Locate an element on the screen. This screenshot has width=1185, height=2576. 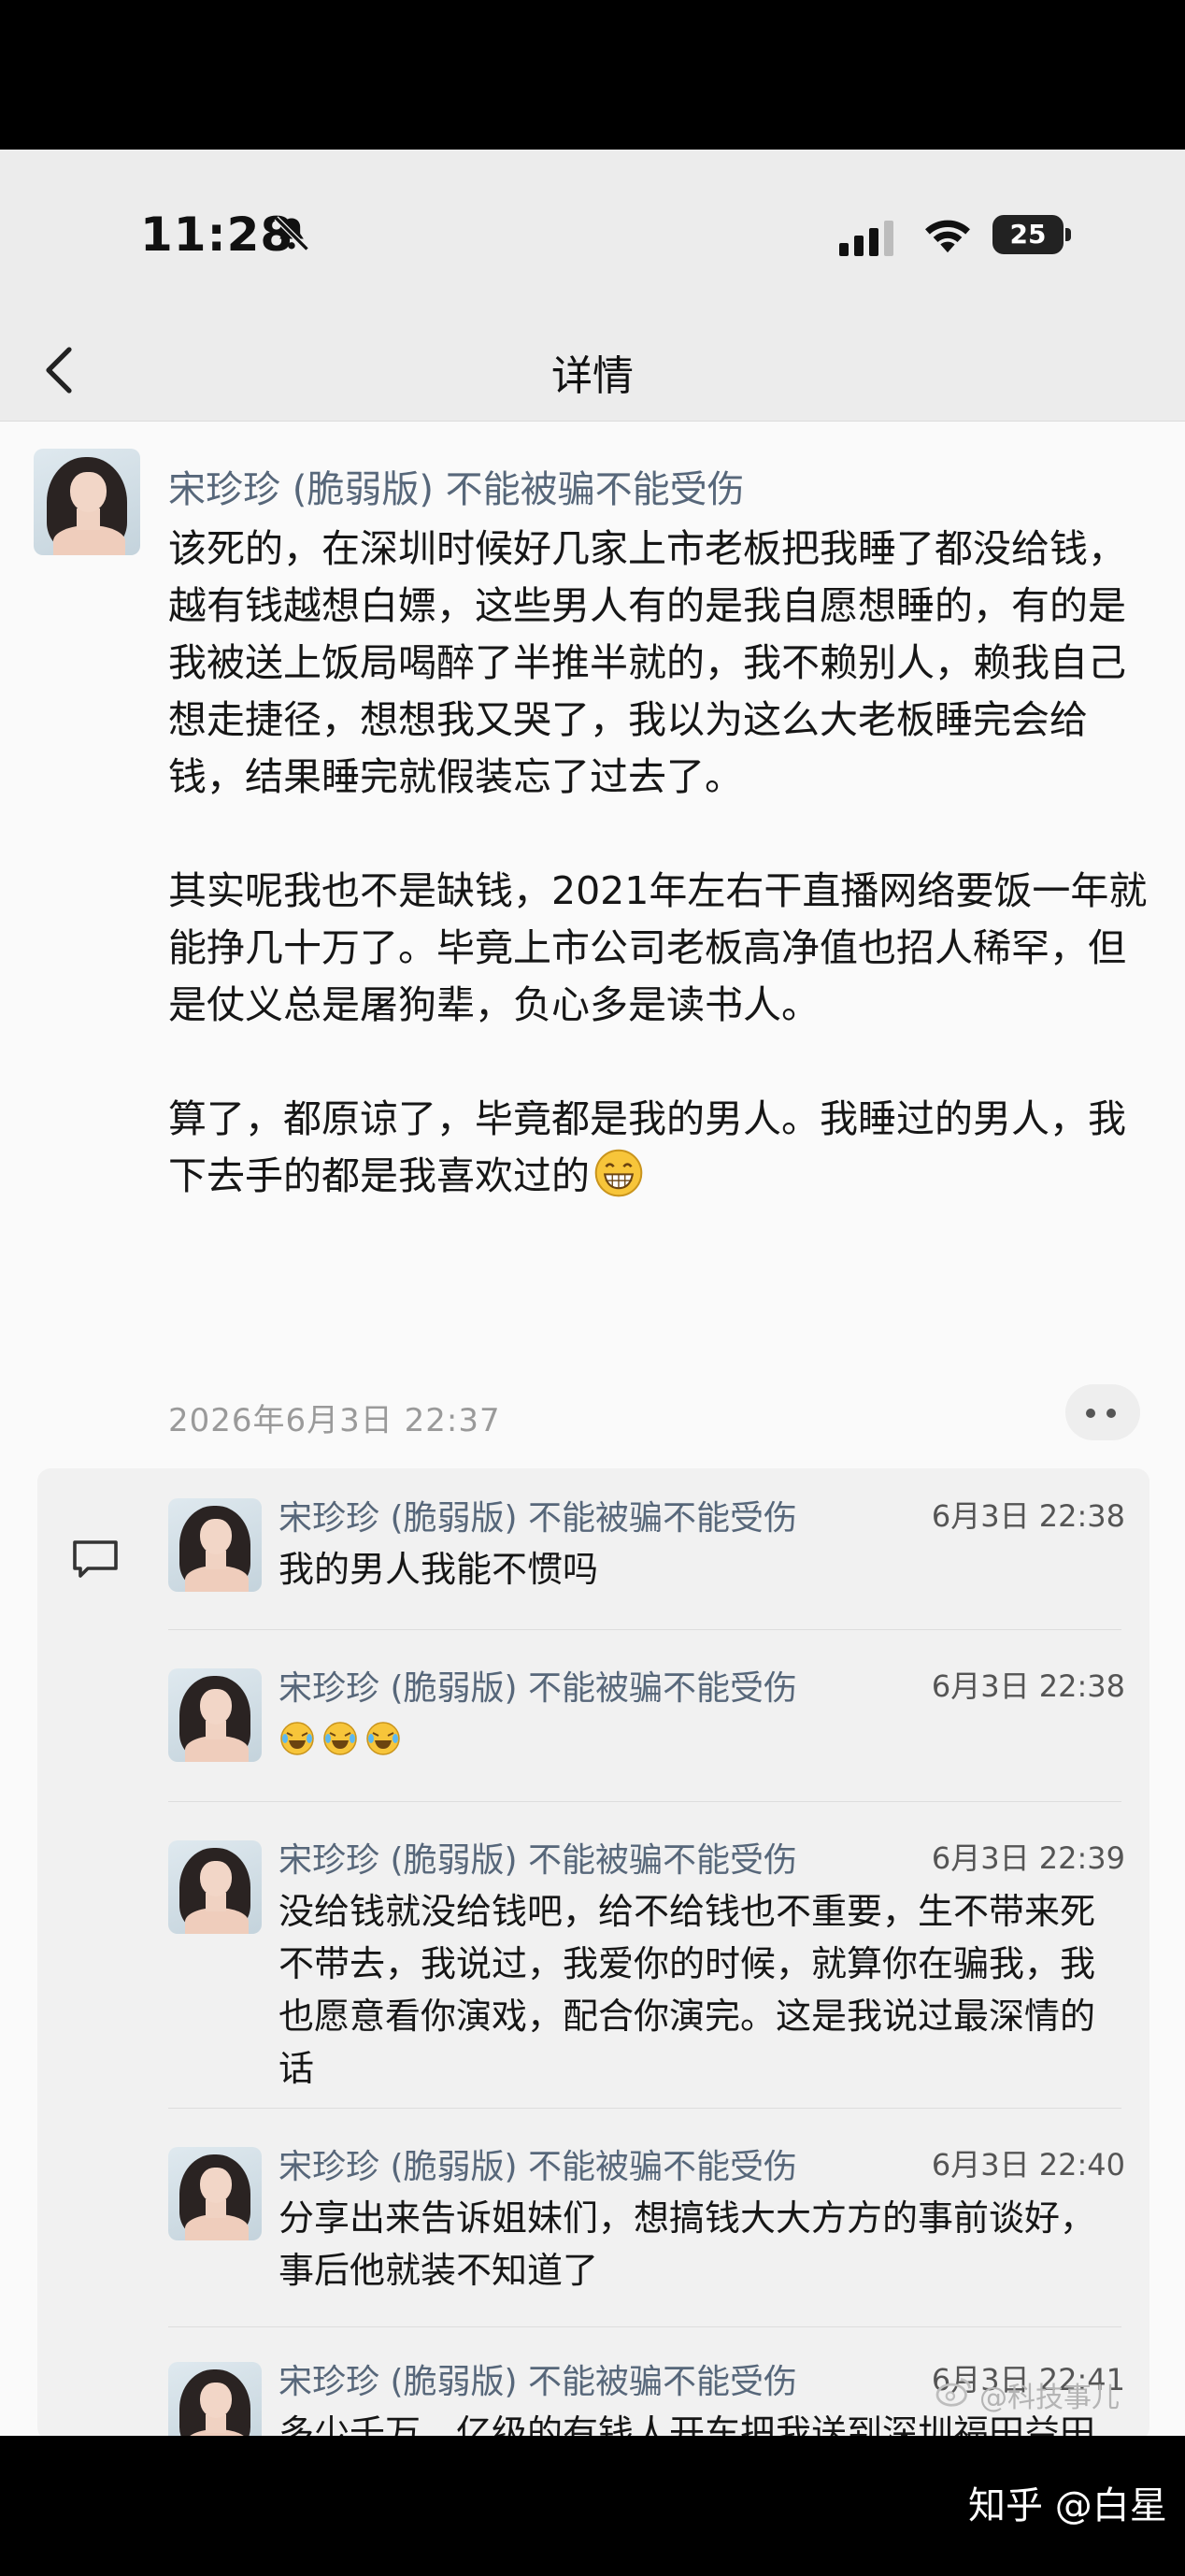
nav-bar: 详情 is located at coordinates (592, 370).